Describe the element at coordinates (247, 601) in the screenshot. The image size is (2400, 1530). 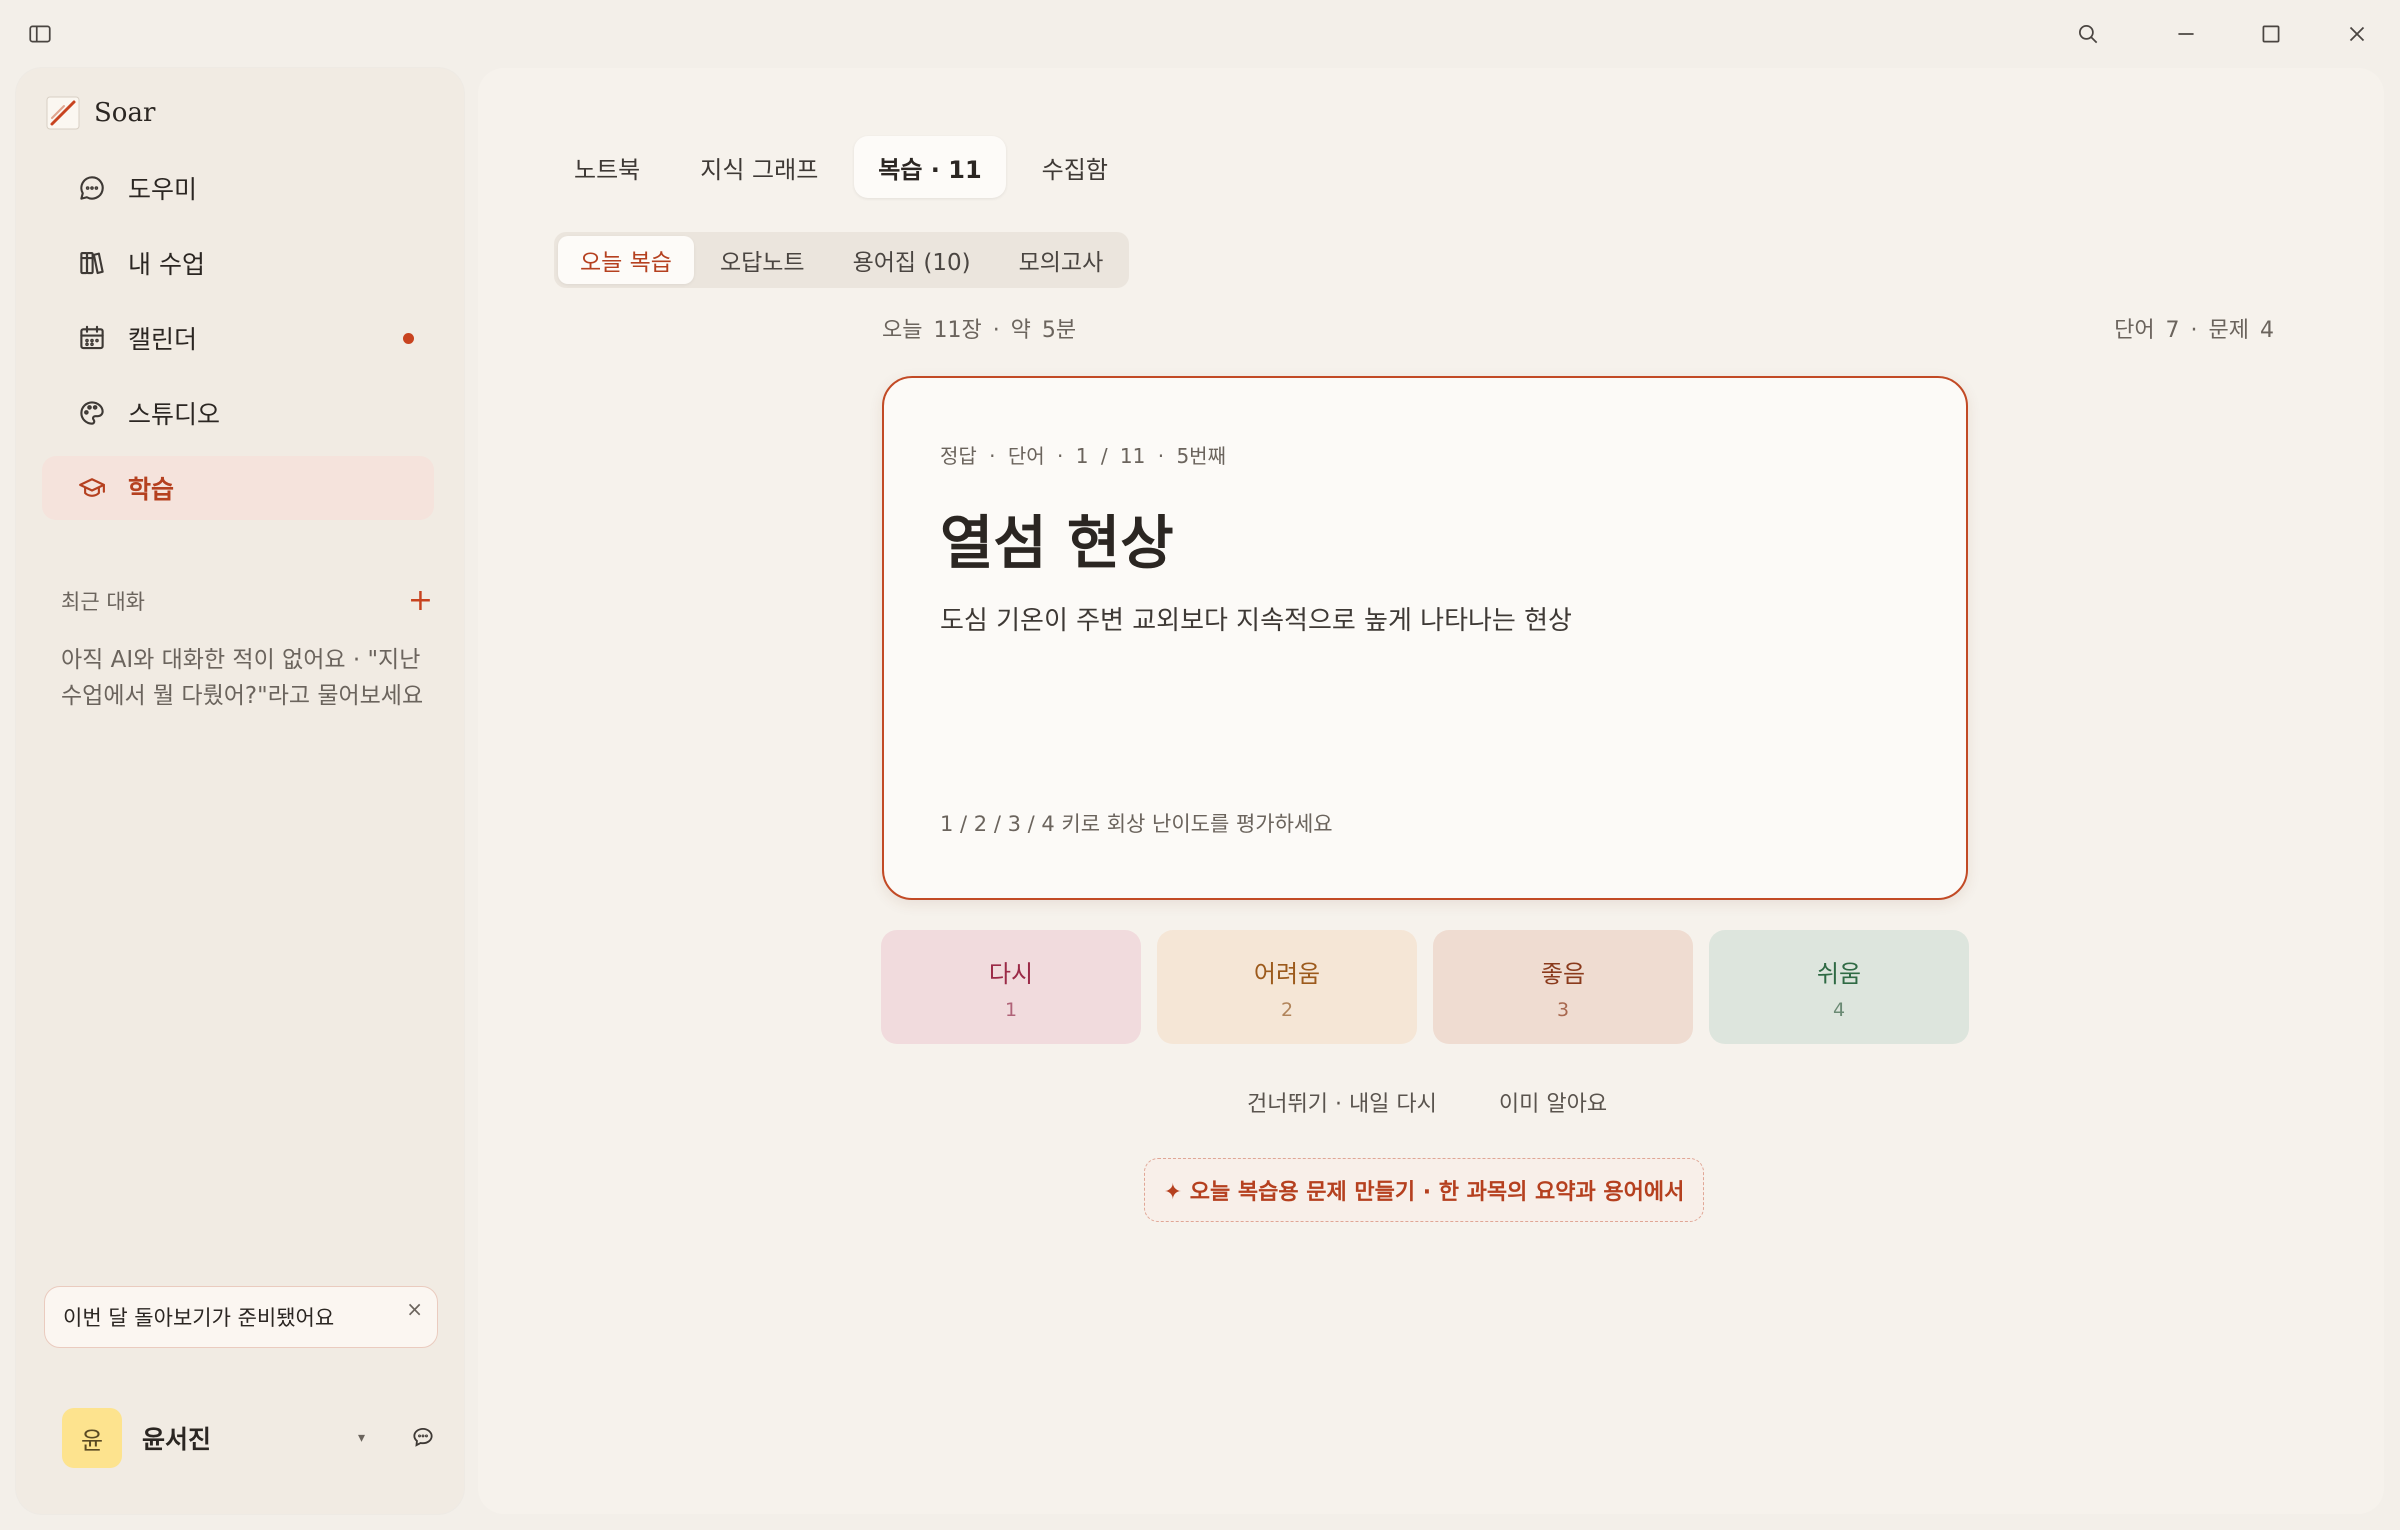
I see `recent-chats-header: 최근 대화 +` at that location.